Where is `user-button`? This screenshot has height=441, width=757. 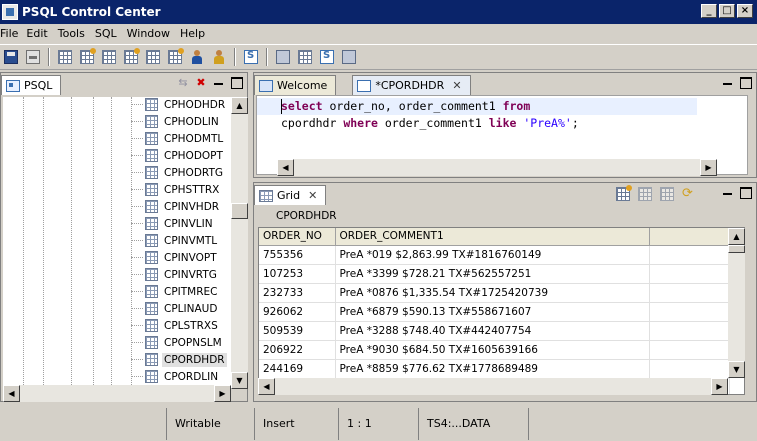 user-button is located at coordinates (197, 57).